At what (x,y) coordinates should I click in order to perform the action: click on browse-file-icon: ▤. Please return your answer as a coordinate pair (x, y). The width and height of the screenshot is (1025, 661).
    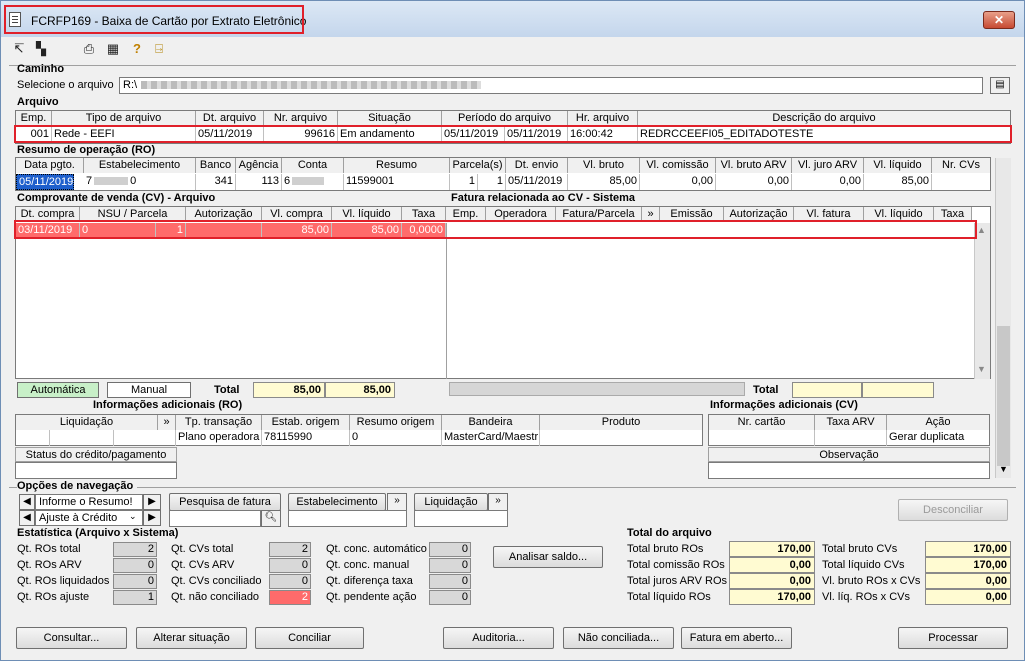
    Looking at the image, I should click on (1000, 85).